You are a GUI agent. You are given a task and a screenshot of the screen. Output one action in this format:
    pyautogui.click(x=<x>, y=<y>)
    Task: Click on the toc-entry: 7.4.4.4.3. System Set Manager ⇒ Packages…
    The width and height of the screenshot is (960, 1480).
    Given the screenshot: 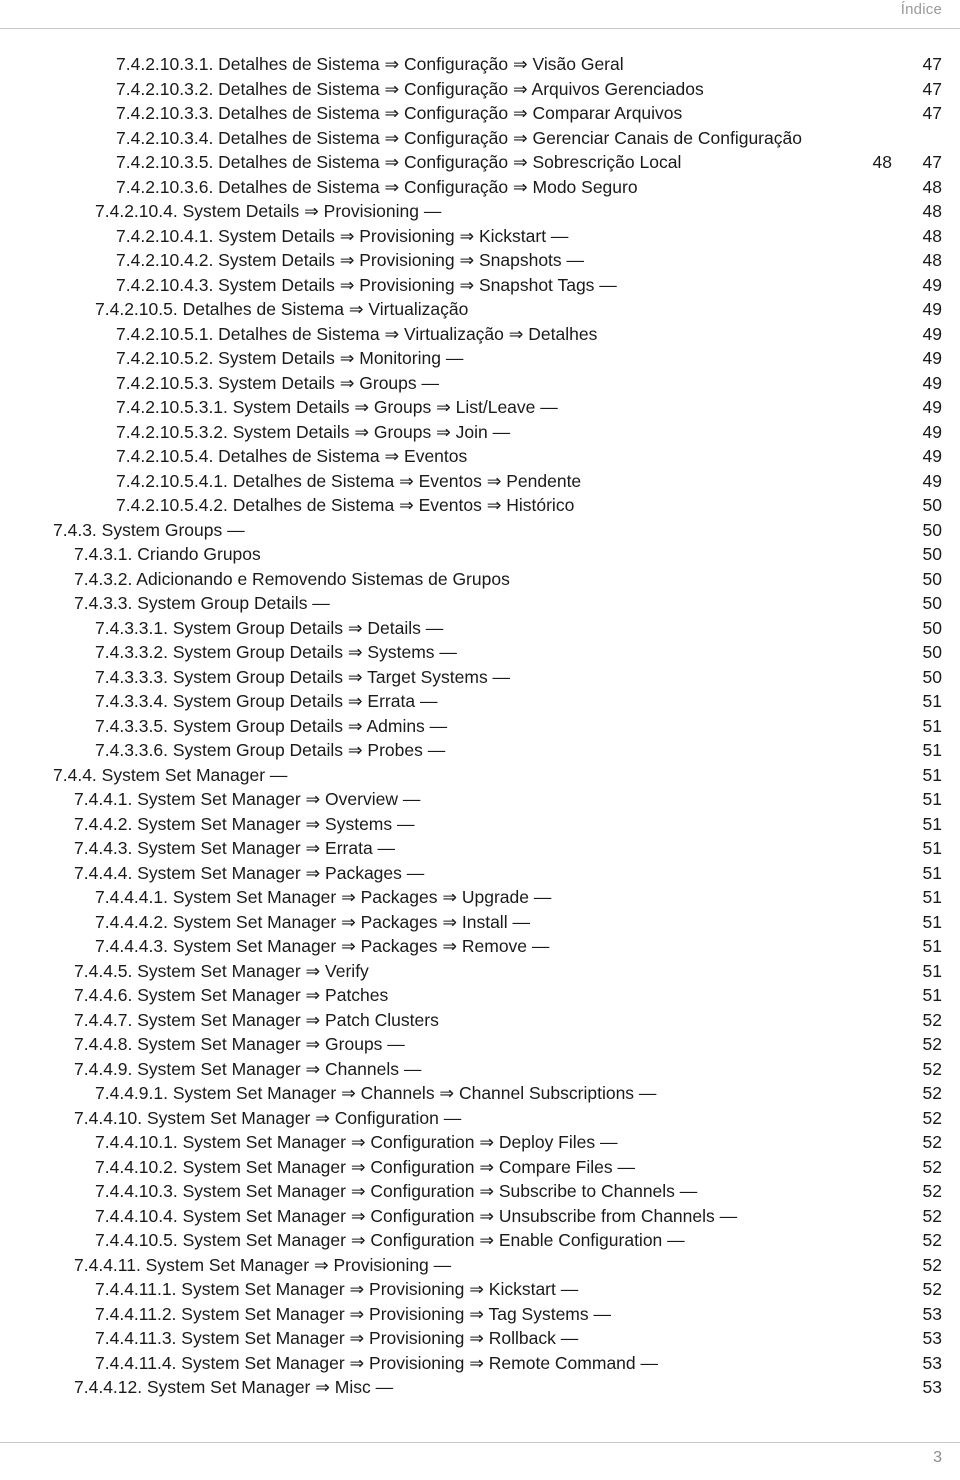 What is the action you would take?
    pyautogui.click(x=480, y=946)
    